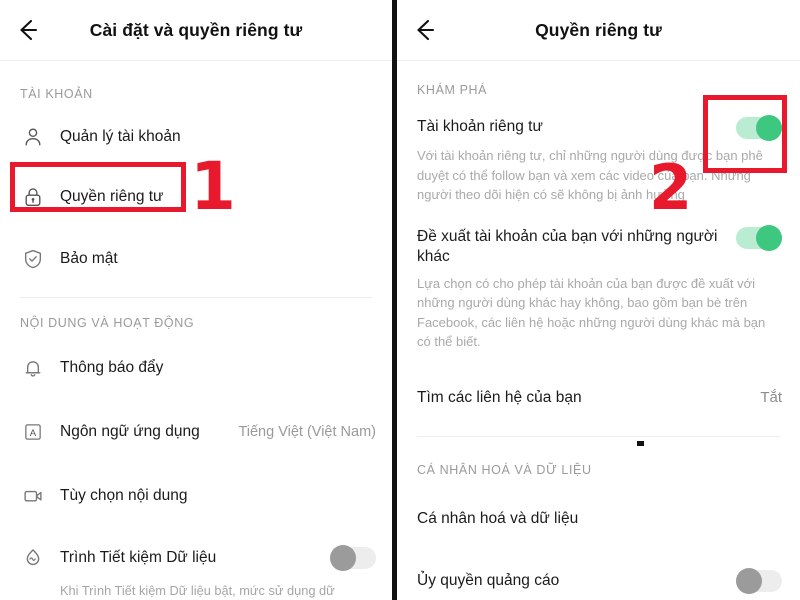 The height and width of the screenshot is (600, 800). What do you see at coordinates (130, 432) in the screenshot?
I see `row-label: Ngôn ngữ ứng dụng` at bounding box center [130, 432].